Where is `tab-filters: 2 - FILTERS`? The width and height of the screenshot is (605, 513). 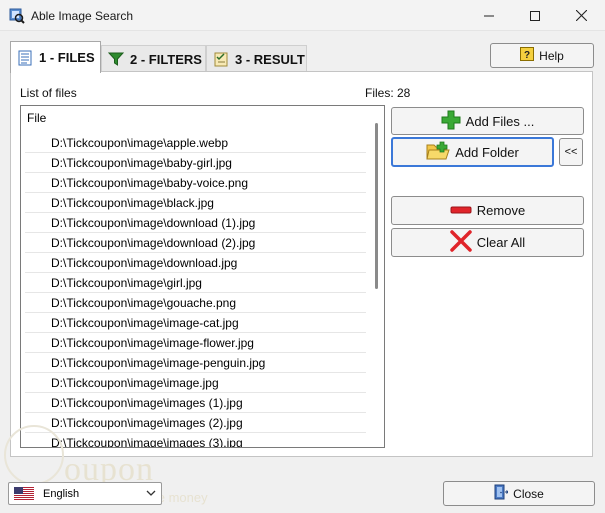
tab-filters: 2 - FILTERS is located at coordinates (153, 58).